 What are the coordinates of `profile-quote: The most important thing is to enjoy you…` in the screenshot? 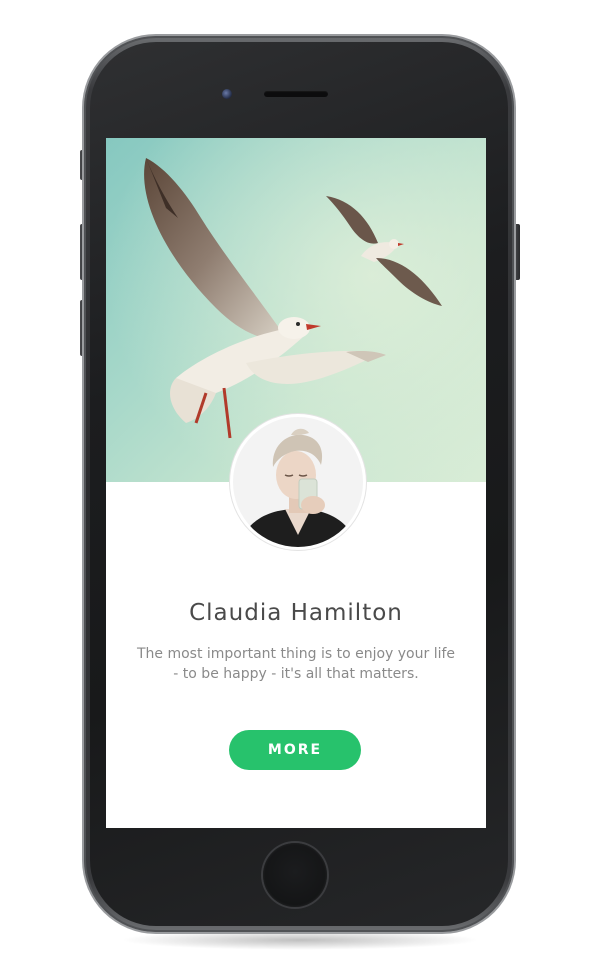 It's located at (296, 664).